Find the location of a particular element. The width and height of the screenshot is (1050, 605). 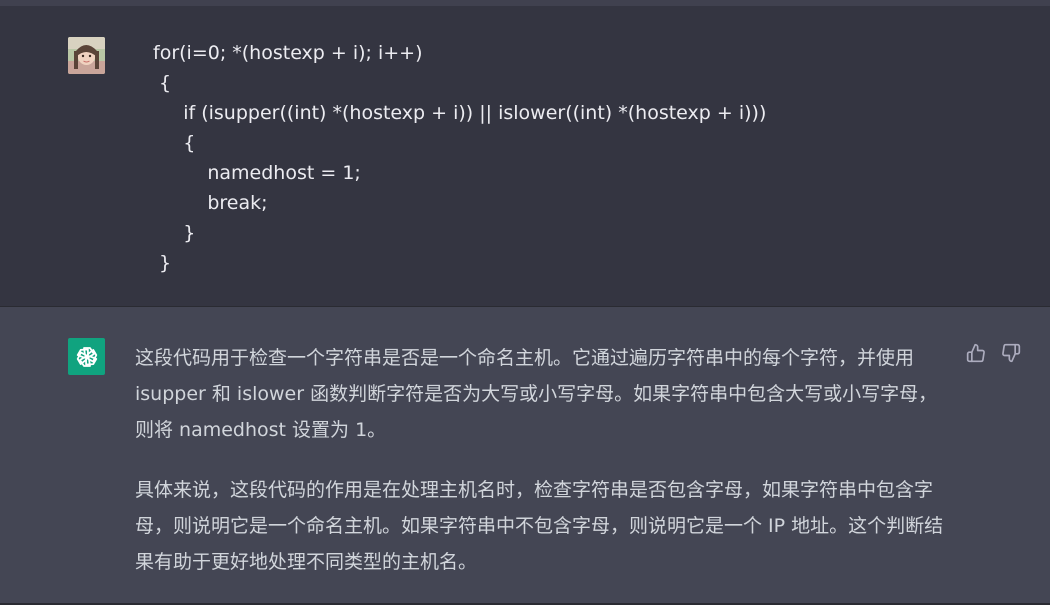

code-line: for(i=0; *(hostexp + i); i++) is located at coordinates (288, 53).